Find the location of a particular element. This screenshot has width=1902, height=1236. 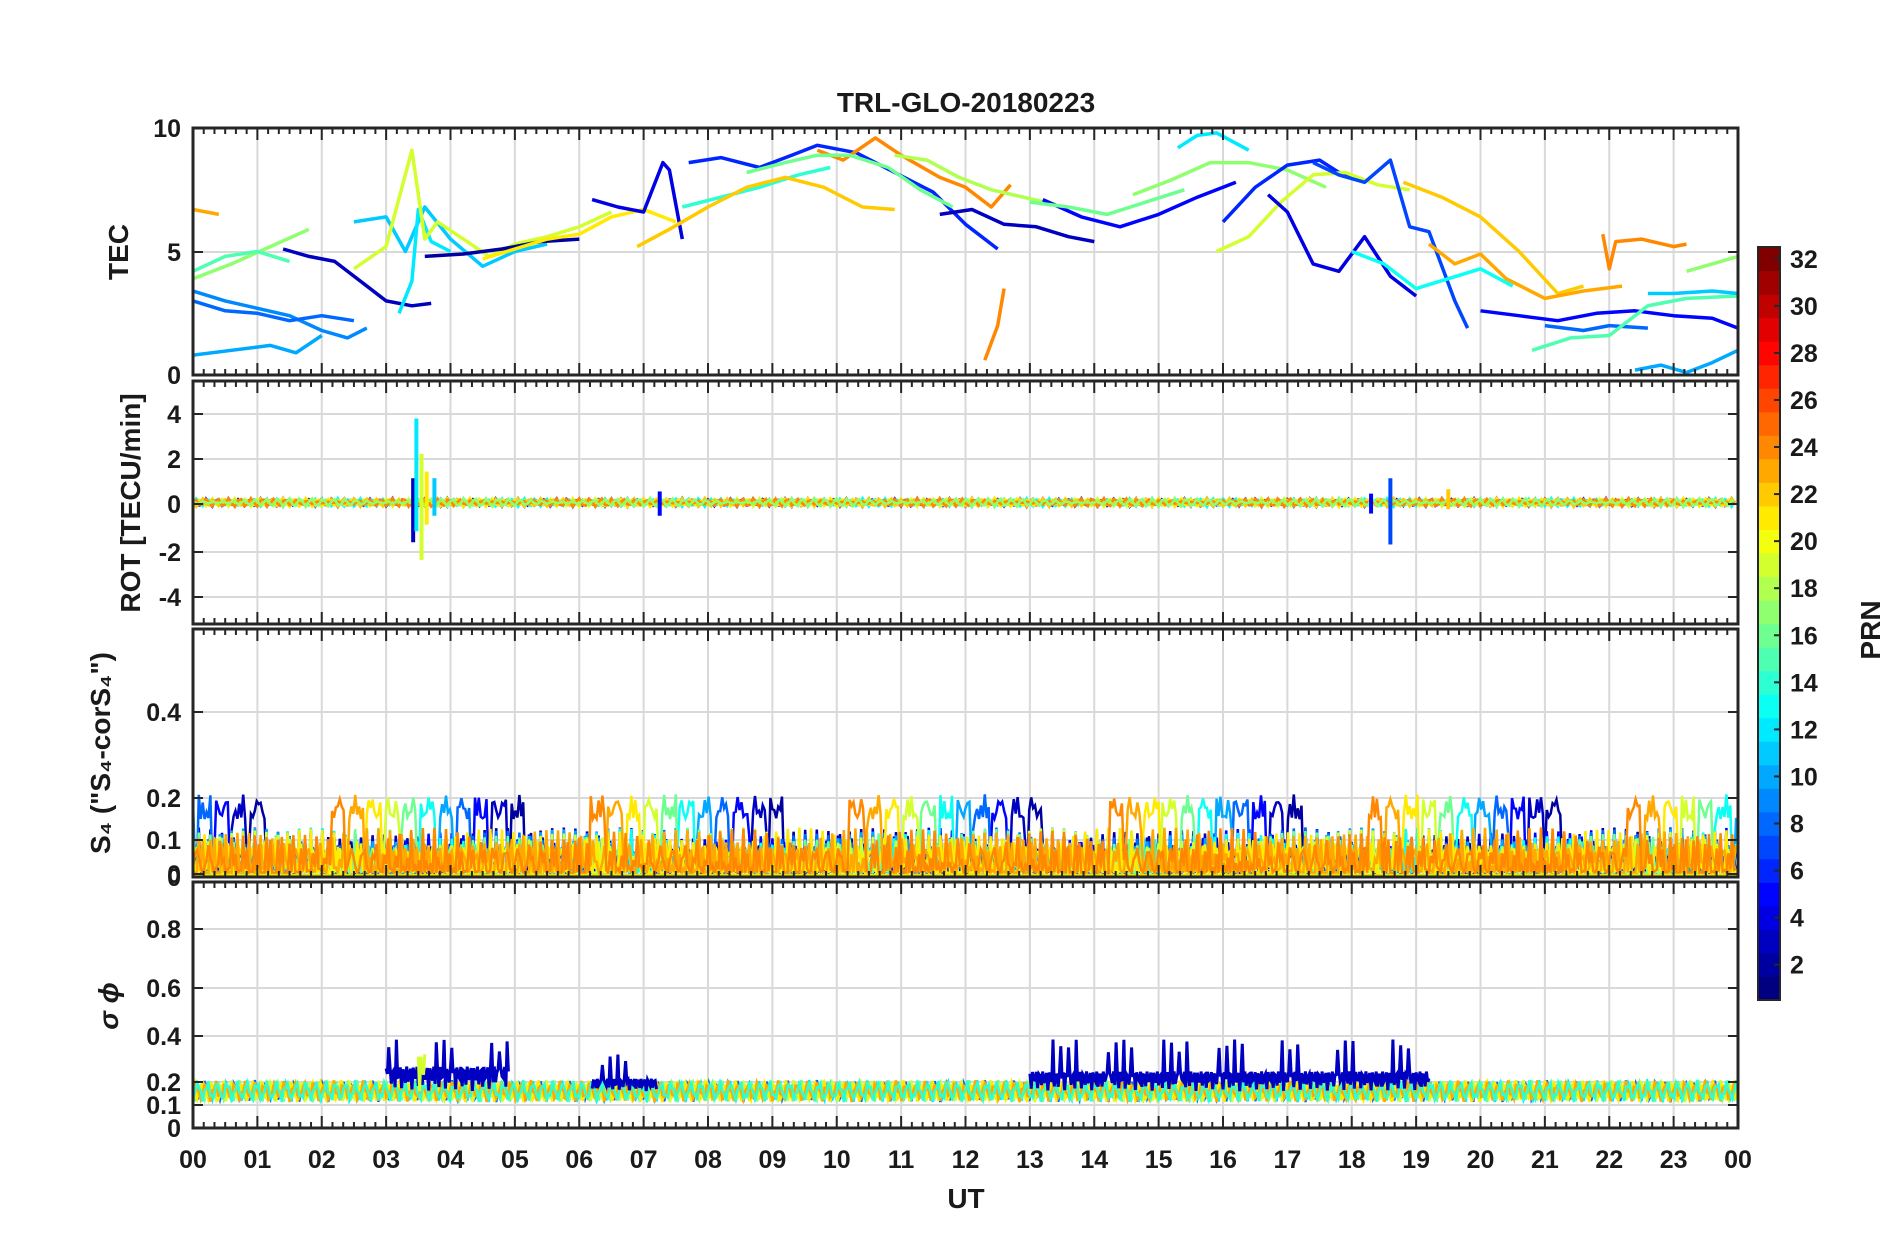

x-tick-label: 17 is located at coordinates (1287, 1160).